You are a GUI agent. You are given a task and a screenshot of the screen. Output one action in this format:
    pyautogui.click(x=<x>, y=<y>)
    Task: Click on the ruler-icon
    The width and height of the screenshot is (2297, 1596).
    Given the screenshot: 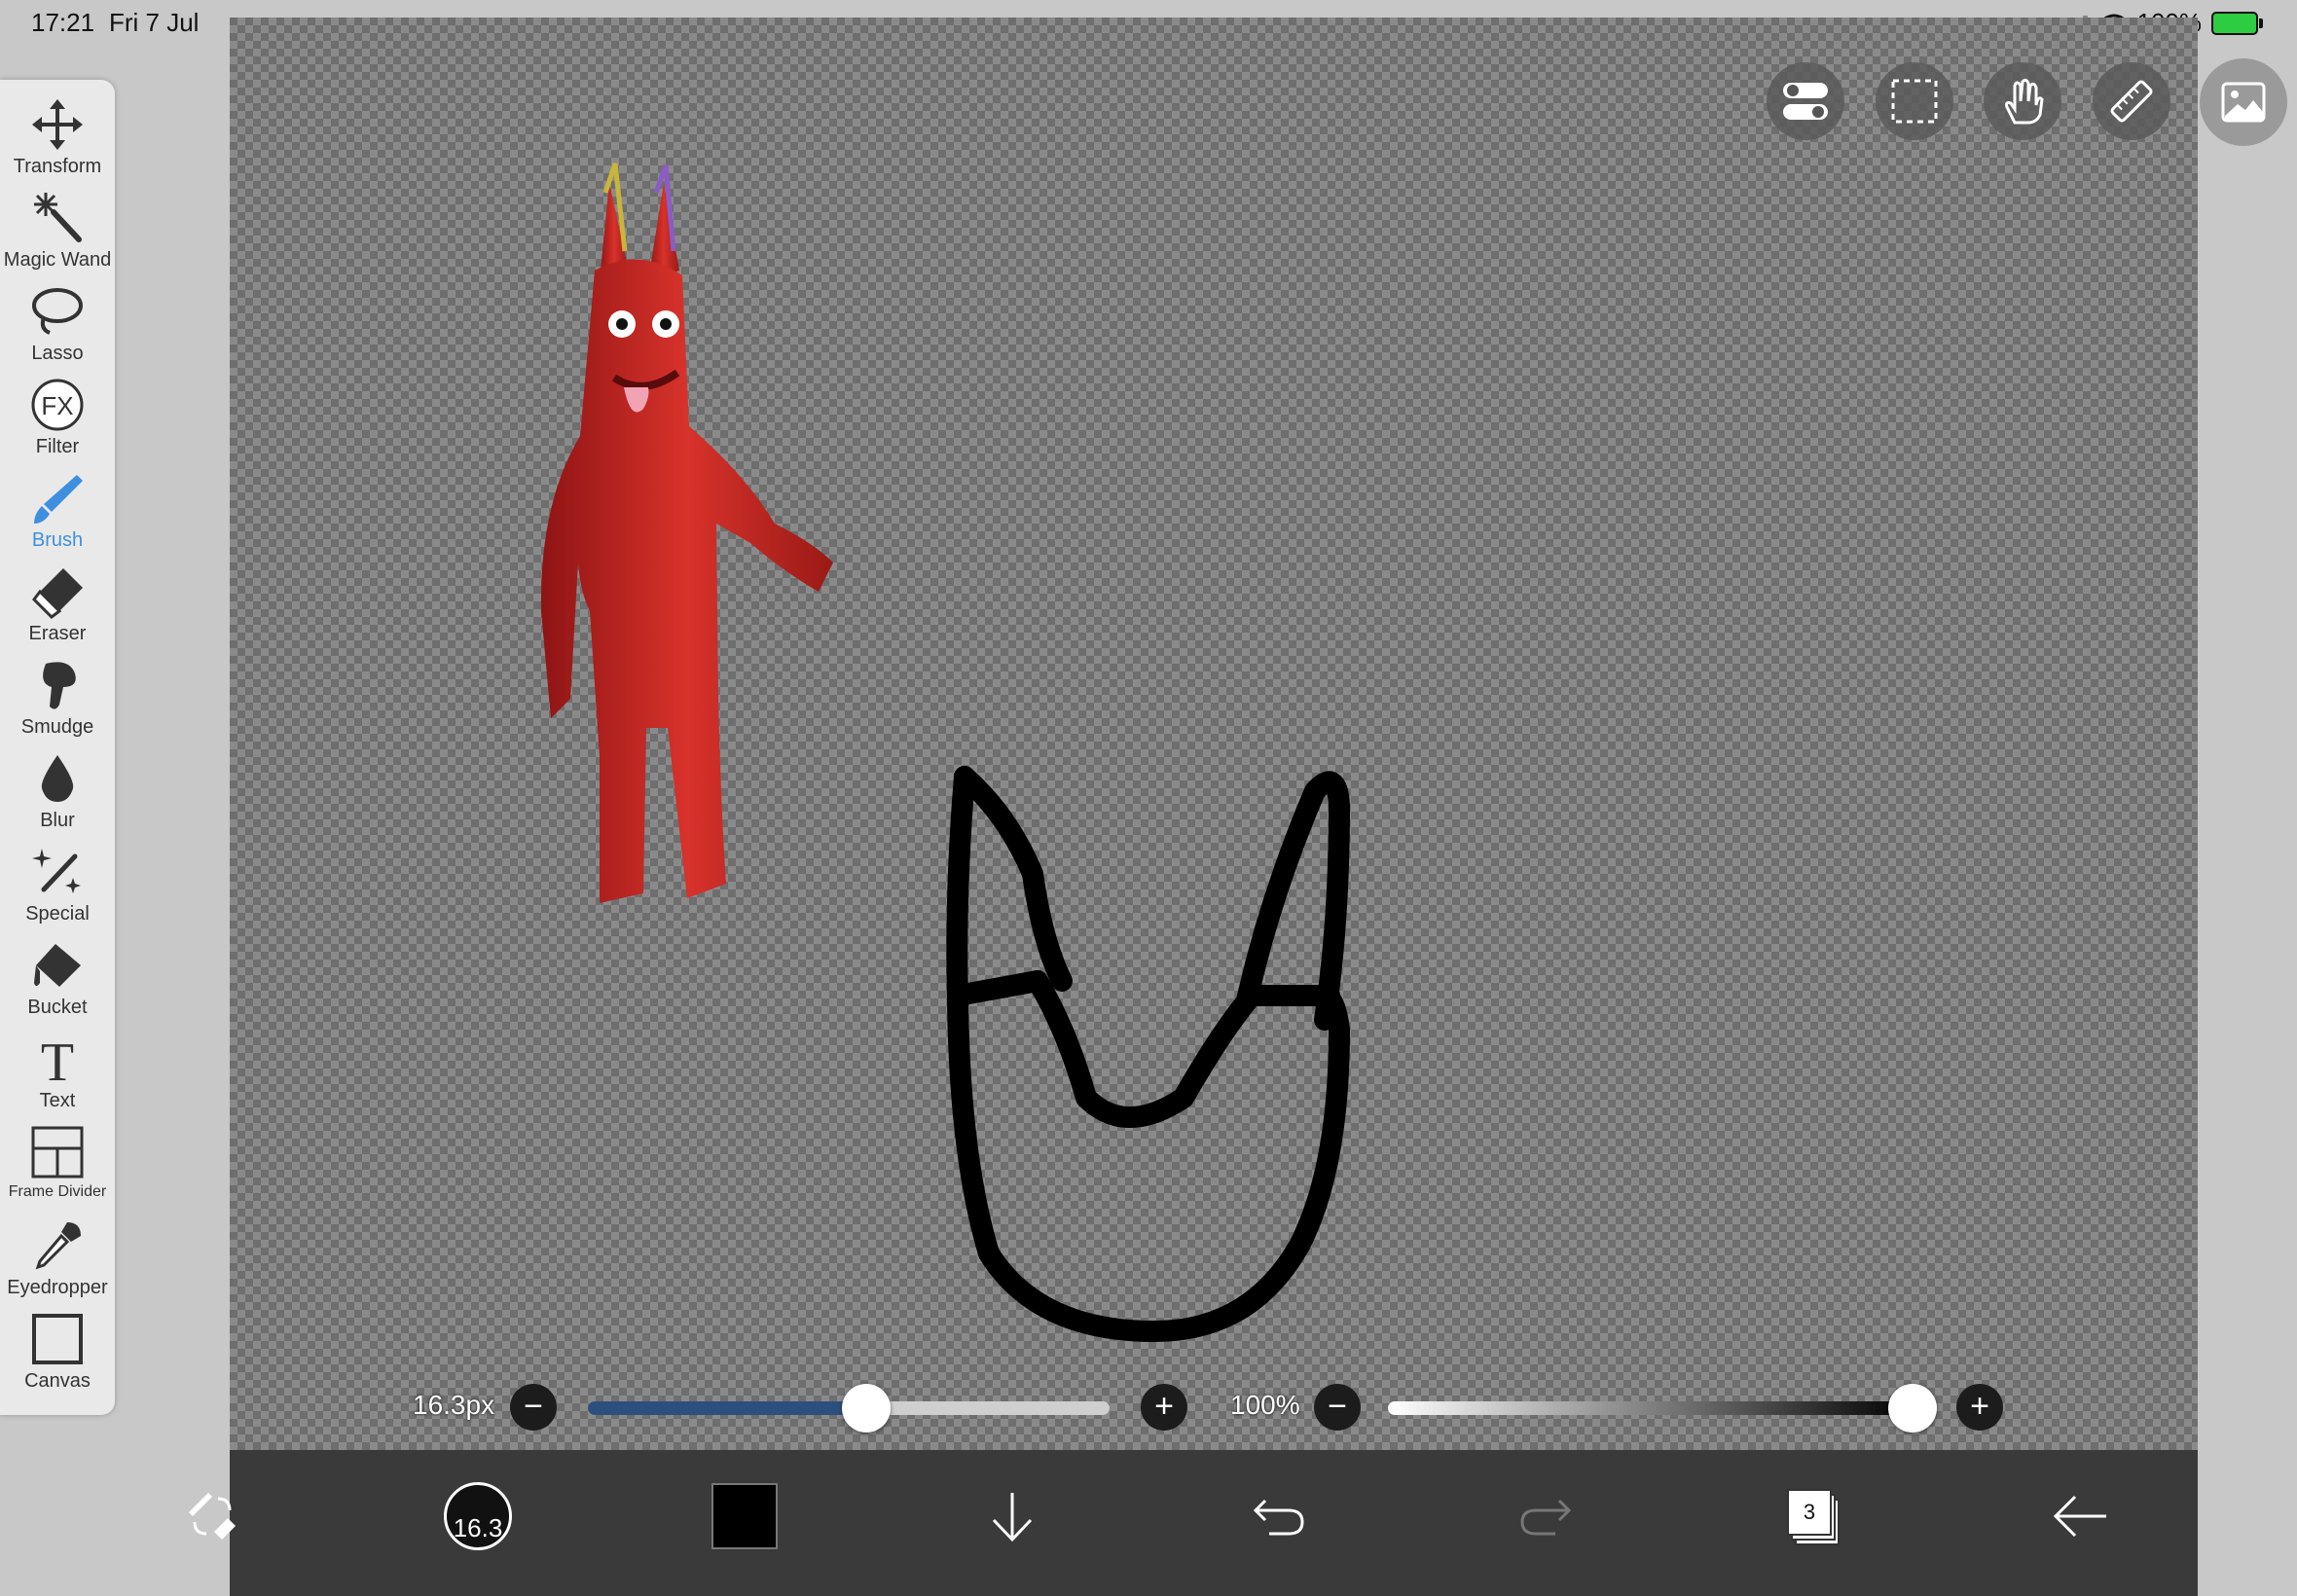 What is the action you would take?
    pyautogui.click(x=2132, y=101)
    